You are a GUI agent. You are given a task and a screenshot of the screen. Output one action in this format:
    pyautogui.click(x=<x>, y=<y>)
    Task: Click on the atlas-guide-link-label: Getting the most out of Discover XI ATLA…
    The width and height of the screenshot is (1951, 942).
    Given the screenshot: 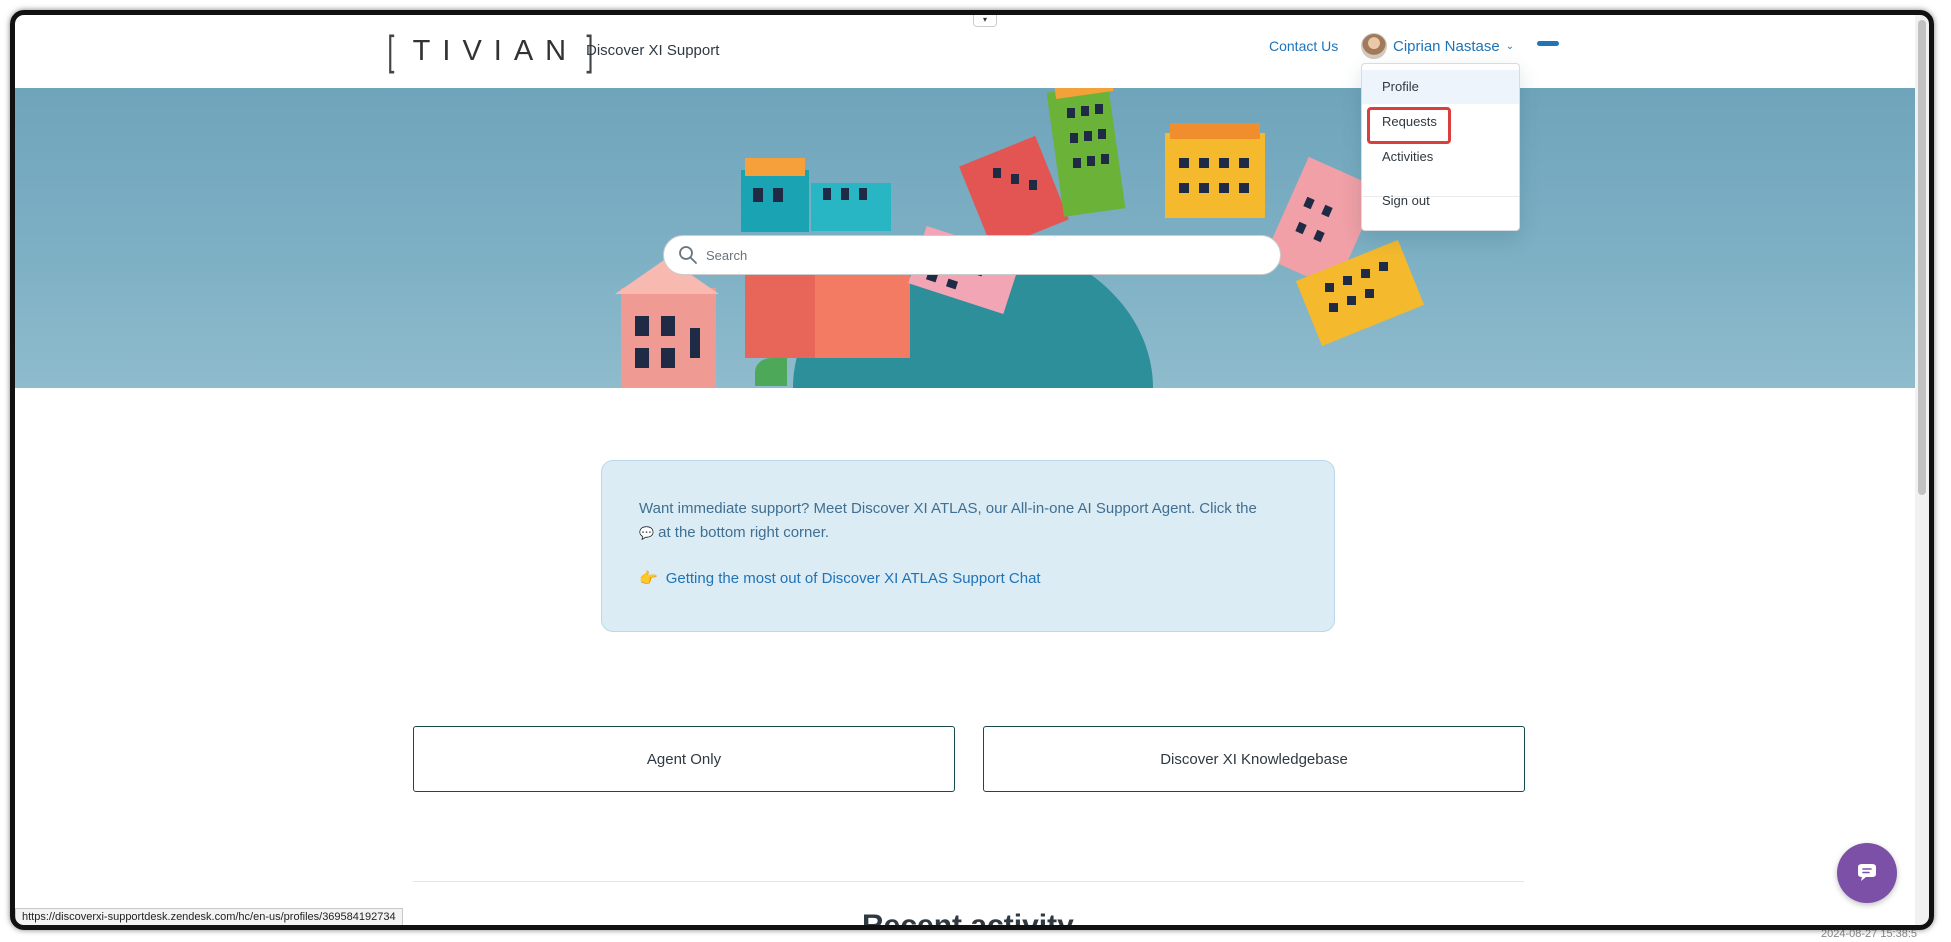 What is the action you would take?
    pyautogui.click(x=853, y=578)
    